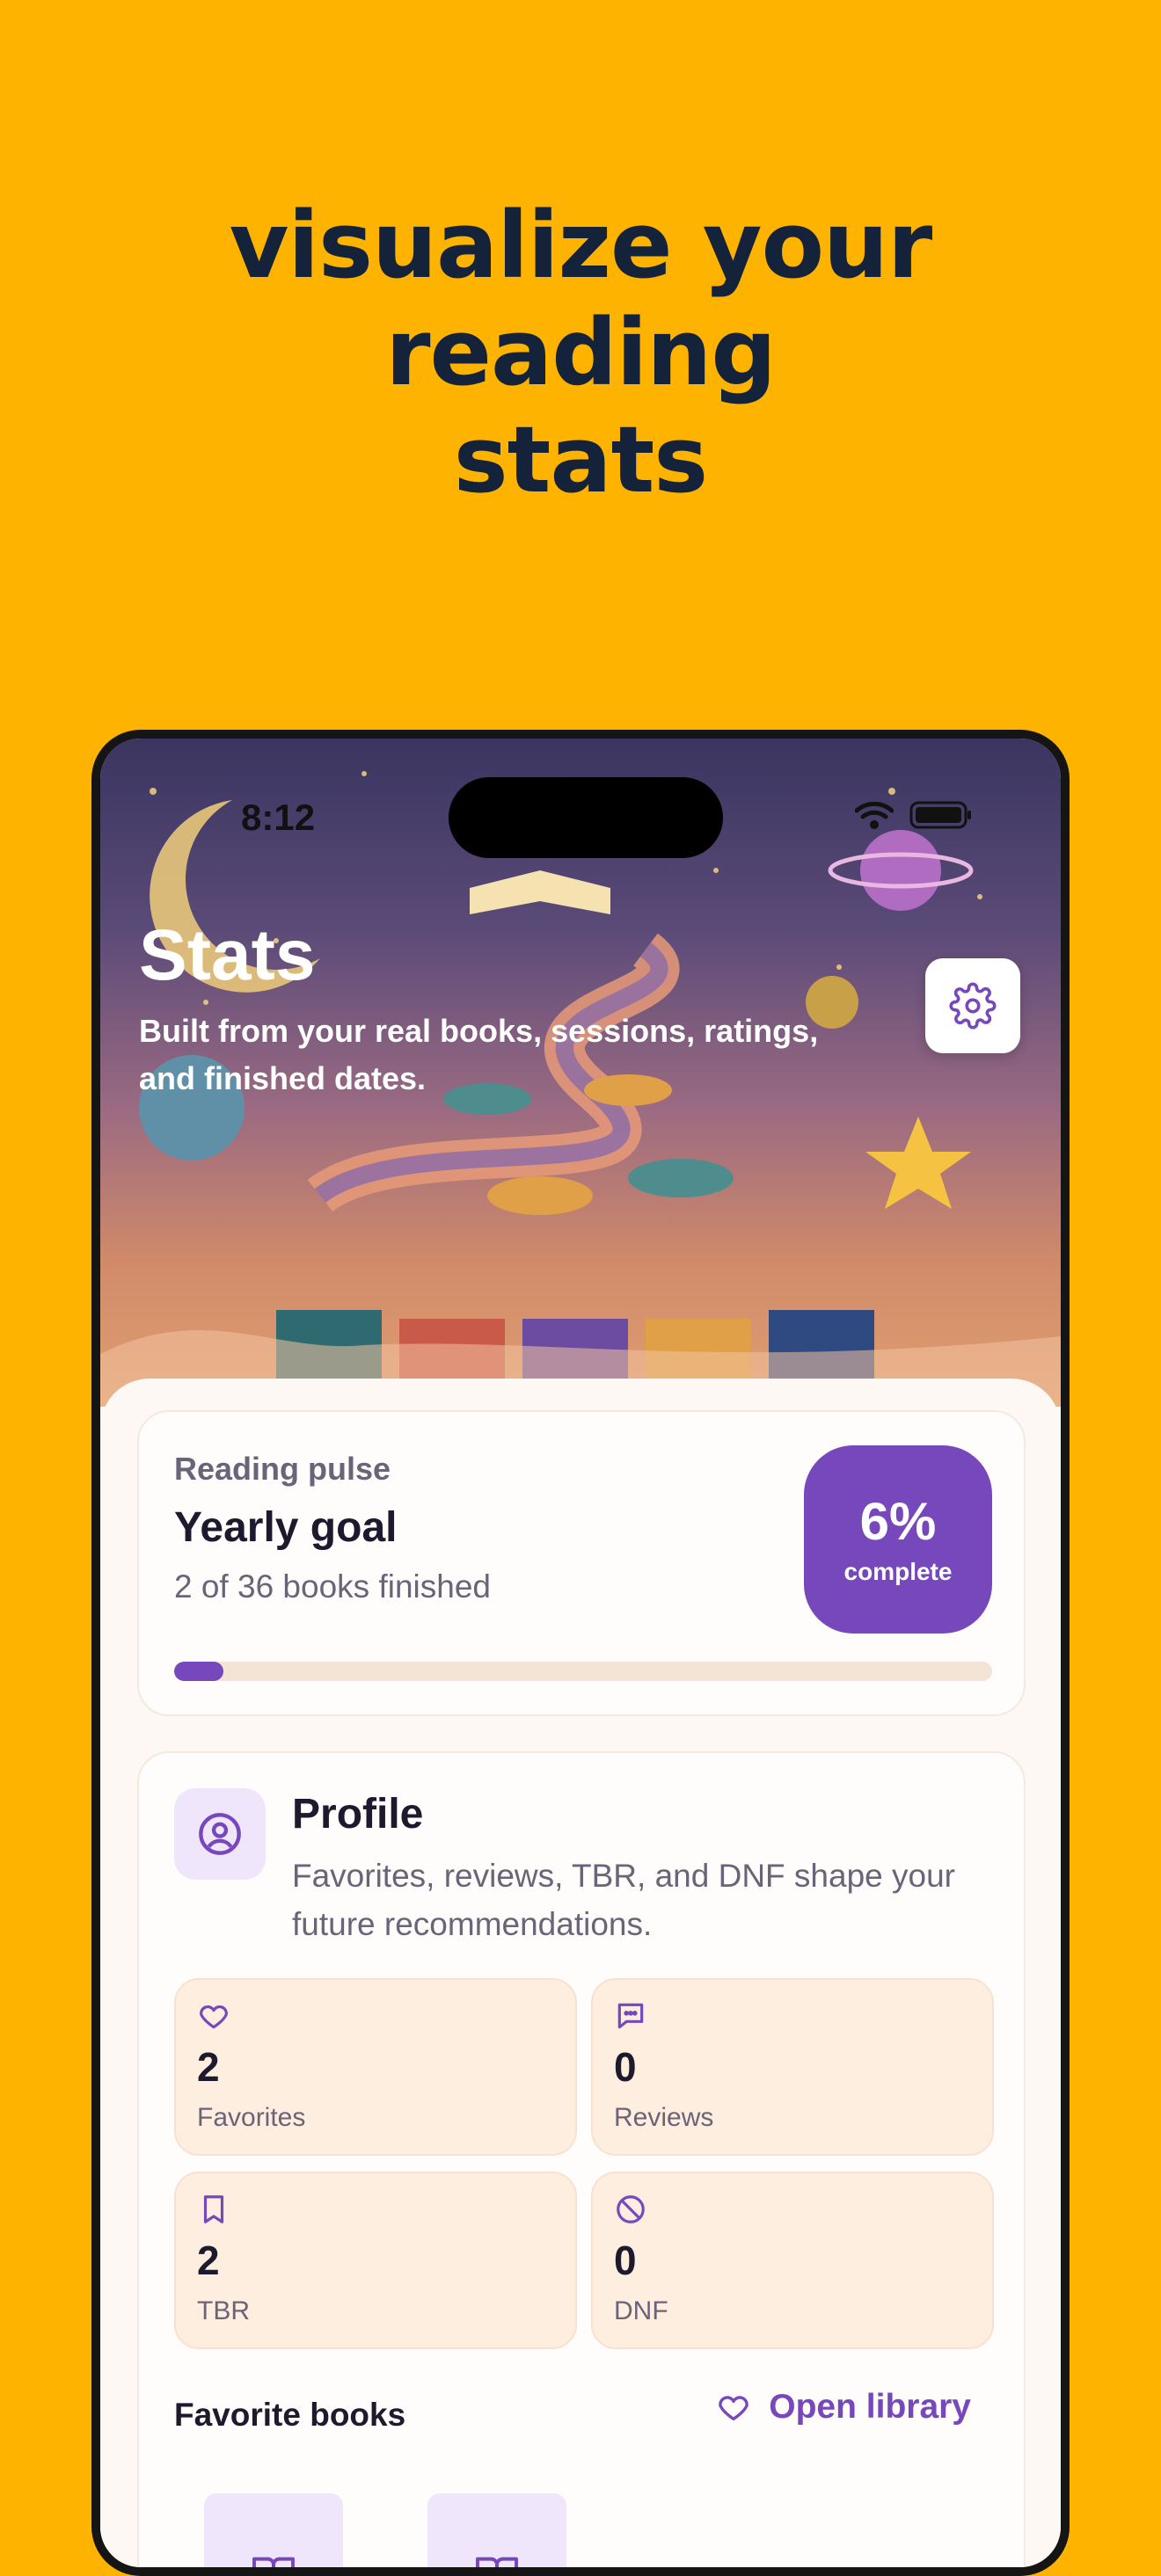  Describe the element at coordinates (581, 245) in the screenshot. I see `headline-line-1: visualize your` at that location.